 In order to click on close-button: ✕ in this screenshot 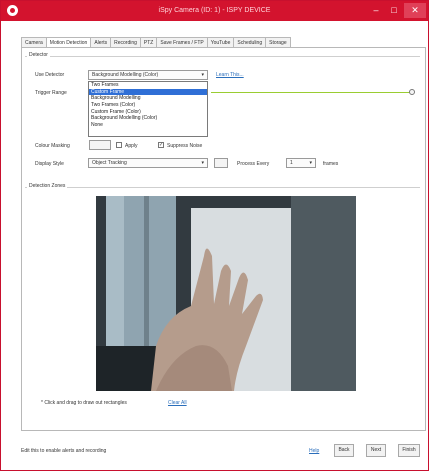, I will do `click(415, 10)`.